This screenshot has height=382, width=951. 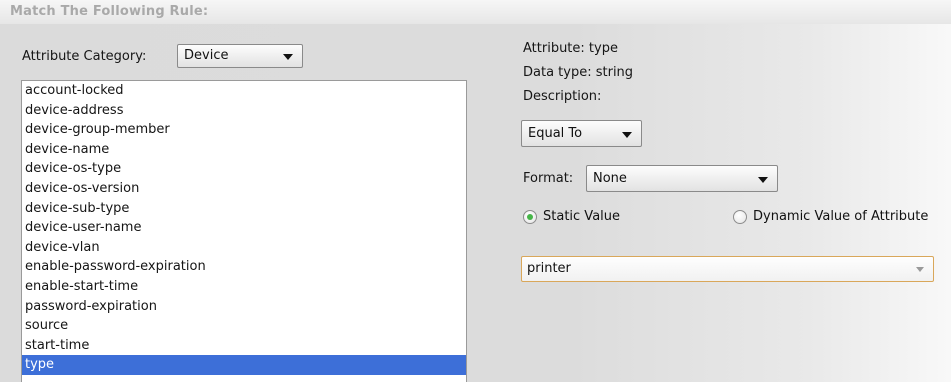 What do you see at coordinates (570, 48) in the screenshot?
I see `attribute-name-text: Attribute: type` at bounding box center [570, 48].